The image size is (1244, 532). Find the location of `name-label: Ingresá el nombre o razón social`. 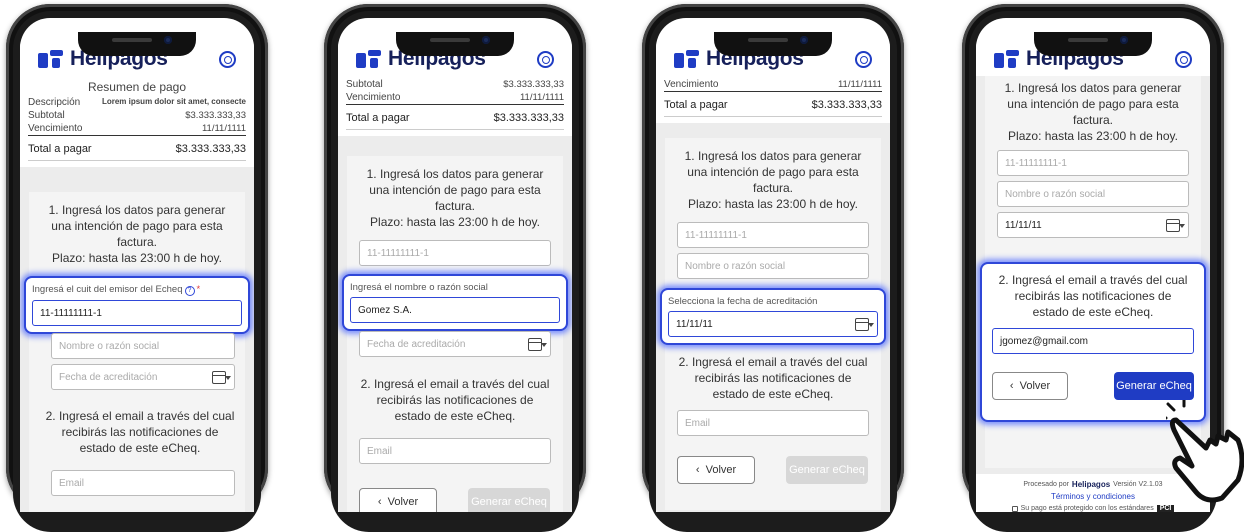

name-label: Ingresá el nombre o razón social is located at coordinates (419, 287).